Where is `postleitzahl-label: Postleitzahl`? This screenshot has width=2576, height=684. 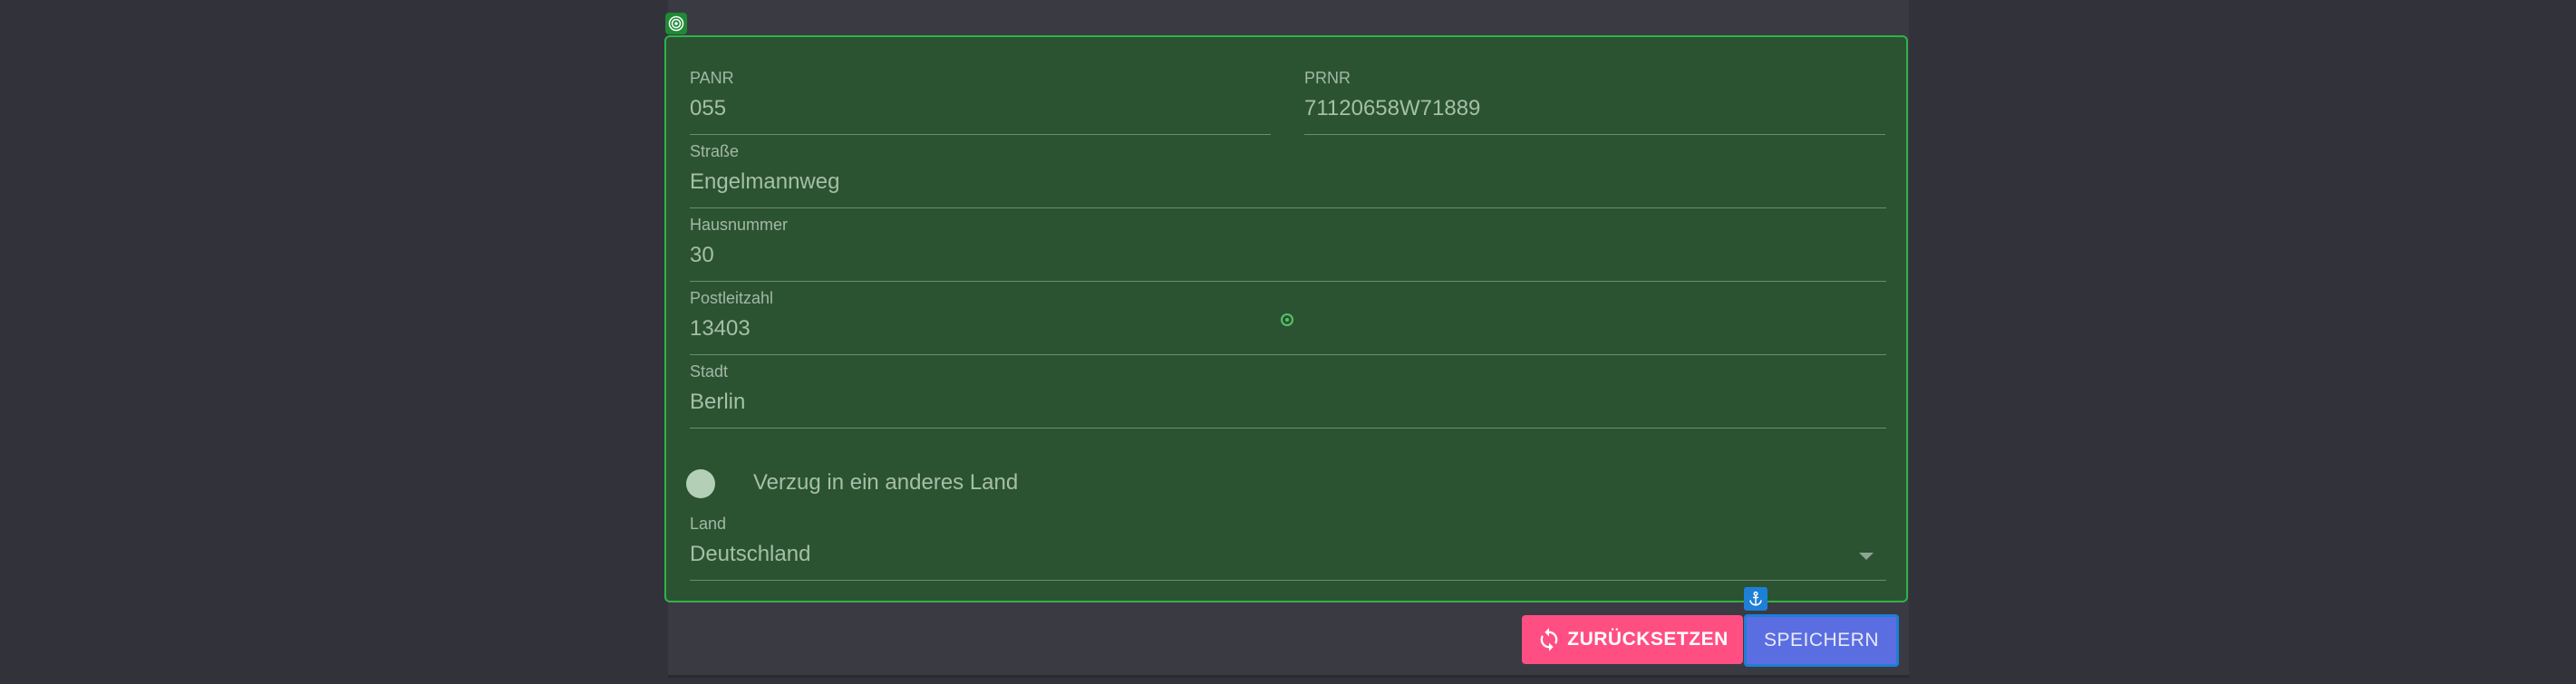
postleitzahl-label: Postleitzahl is located at coordinates (732, 298).